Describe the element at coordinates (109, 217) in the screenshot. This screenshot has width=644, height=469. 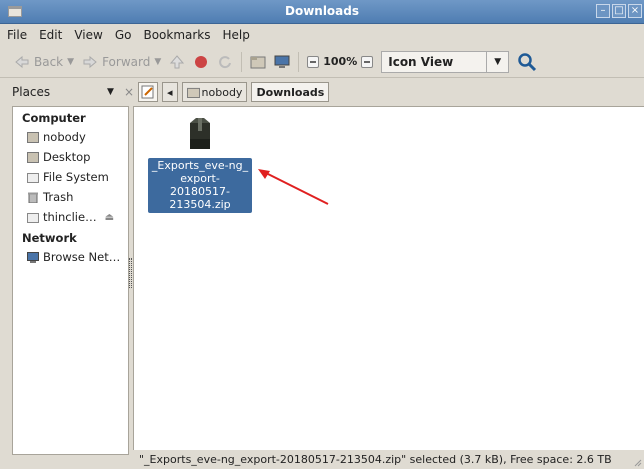
I see `eject-icon: ⏏` at that location.